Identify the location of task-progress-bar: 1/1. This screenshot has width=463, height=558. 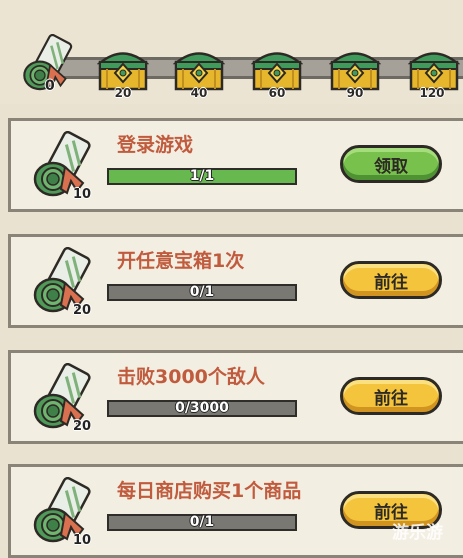
(202, 176).